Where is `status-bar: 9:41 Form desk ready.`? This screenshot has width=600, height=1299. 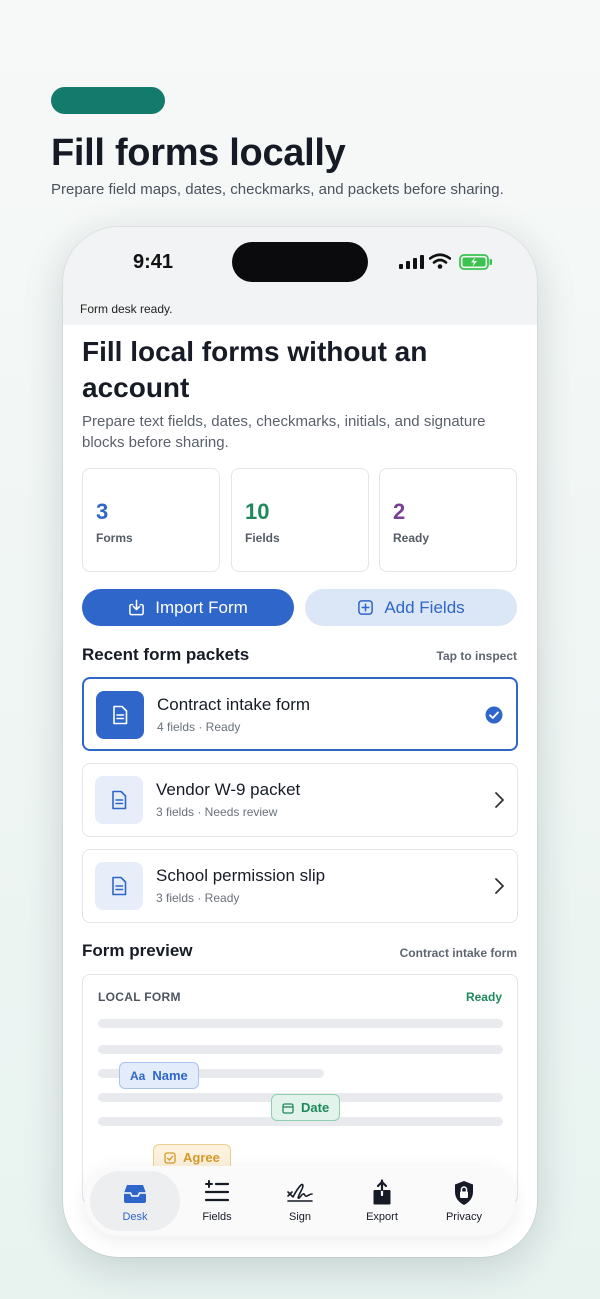 status-bar: 9:41 Form desk ready. is located at coordinates (300, 276).